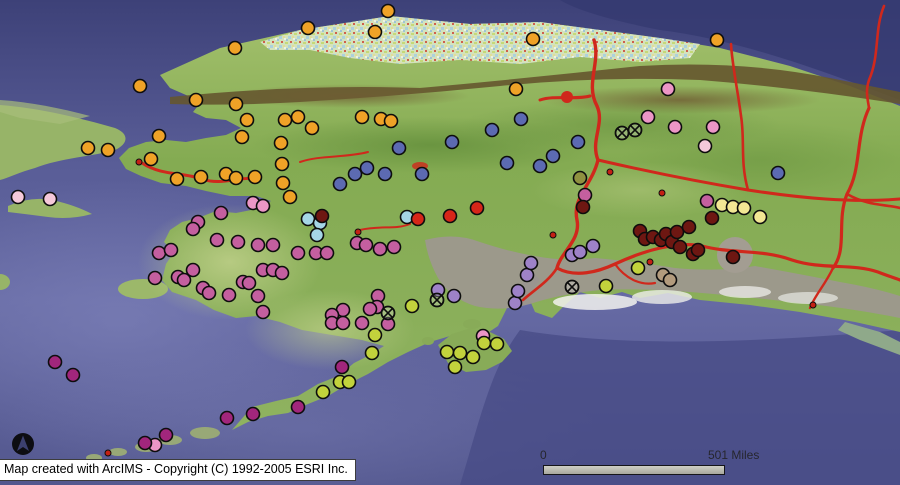 This screenshot has width=900, height=485. What do you see at coordinates (23, 444) in the screenshot?
I see `compass-north-arrow-icon` at bounding box center [23, 444].